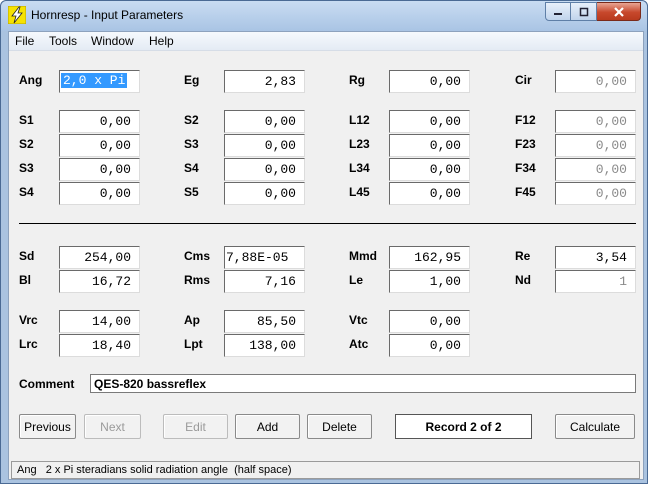 Image resolution: width=648 pixels, height=484 pixels. What do you see at coordinates (28, 344) in the screenshot?
I see `lrc-label: Lrc` at bounding box center [28, 344].